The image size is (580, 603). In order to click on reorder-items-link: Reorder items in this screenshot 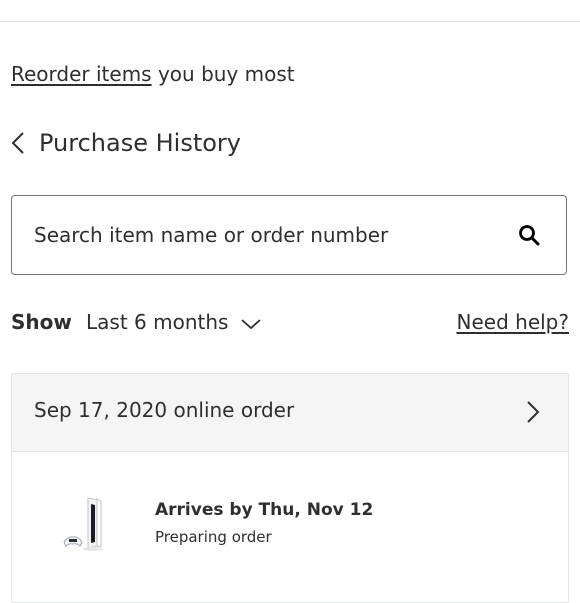, I will do `click(81, 74)`.